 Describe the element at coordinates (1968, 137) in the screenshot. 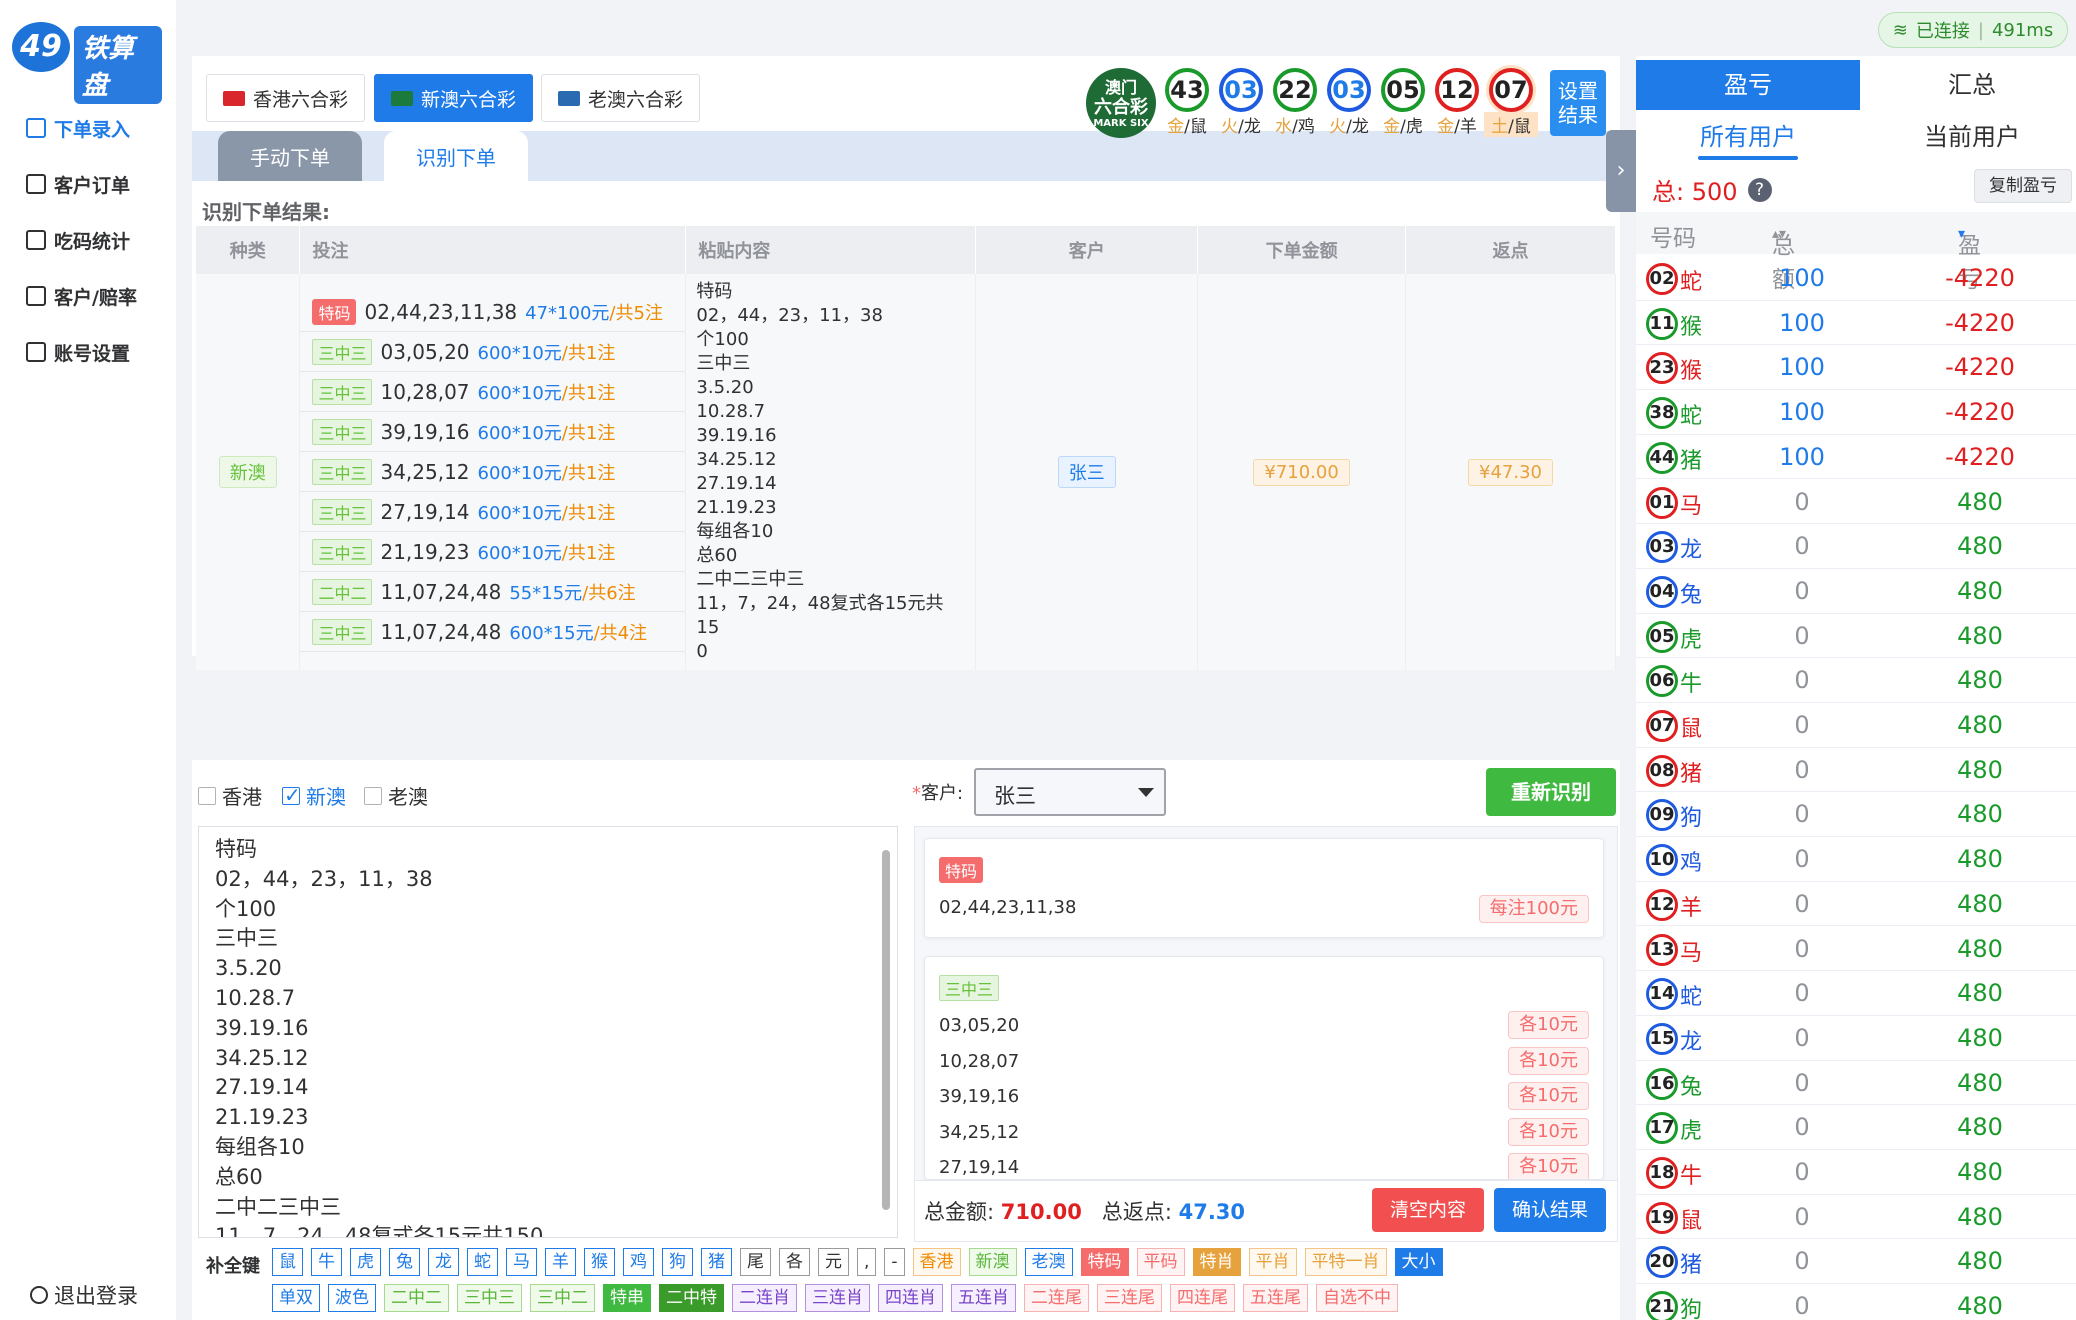

I see `tab-current-user: 当前用户` at that location.